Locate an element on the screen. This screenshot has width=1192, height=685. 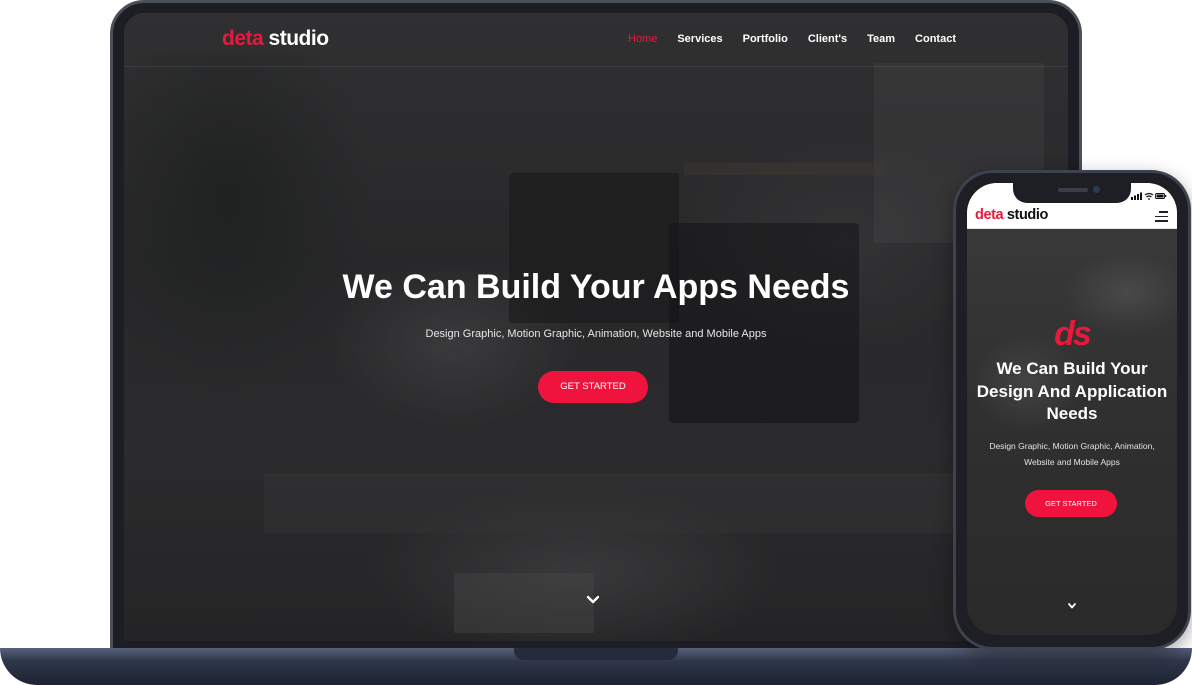
phone-camera is located at coordinates (1096, 189).